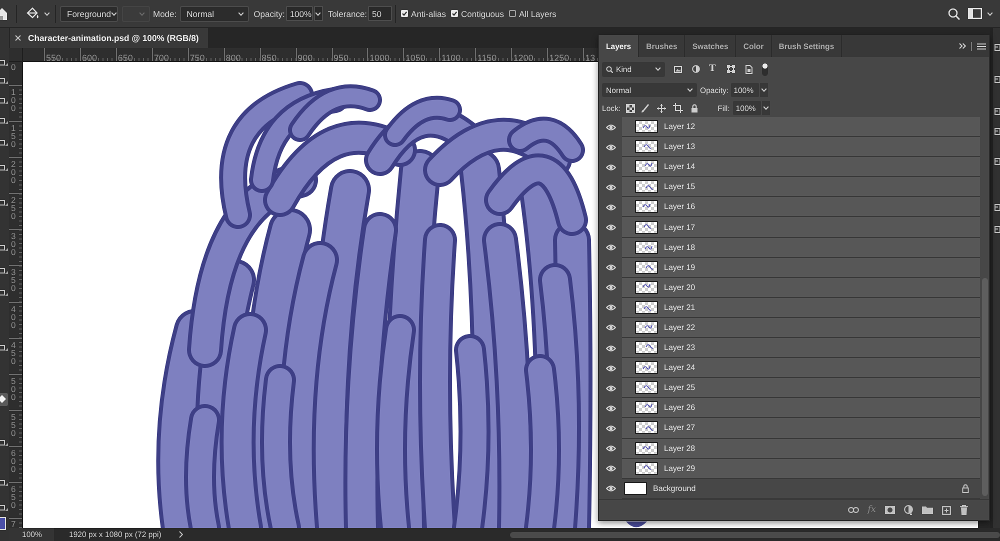  Describe the element at coordinates (962, 46) in the screenshot. I see `double-chevron-icon` at that location.